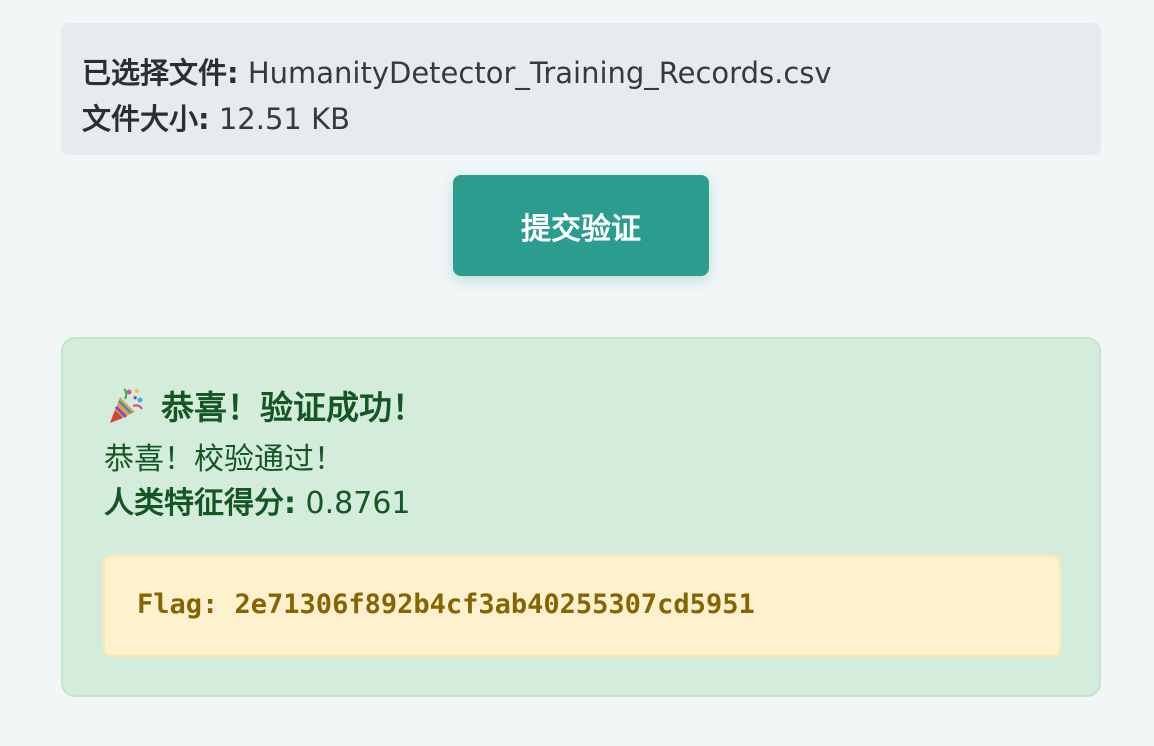  What do you see at coordinates (293, 407) in the screenshot?
I see `result-title: 恭喜！验证成功！` at bounding box center [293, 407].